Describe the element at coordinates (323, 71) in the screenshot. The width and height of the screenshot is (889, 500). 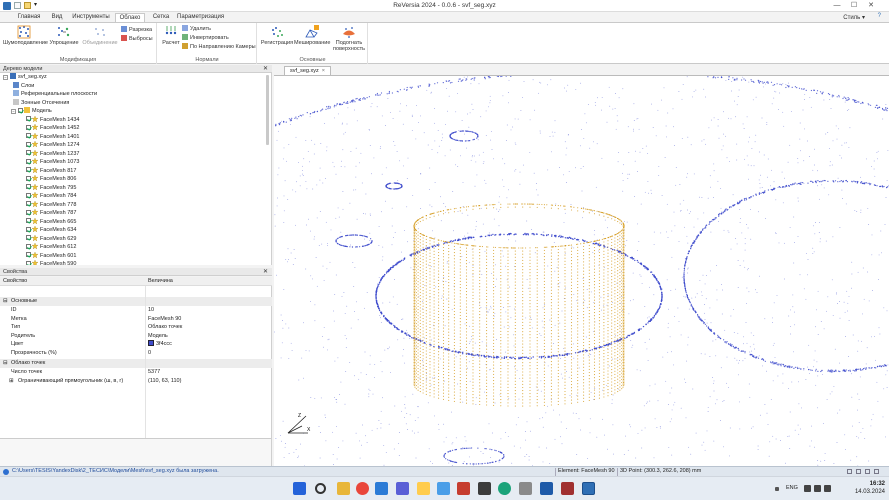
I see `document-tab-close-icon: ×` at that location.